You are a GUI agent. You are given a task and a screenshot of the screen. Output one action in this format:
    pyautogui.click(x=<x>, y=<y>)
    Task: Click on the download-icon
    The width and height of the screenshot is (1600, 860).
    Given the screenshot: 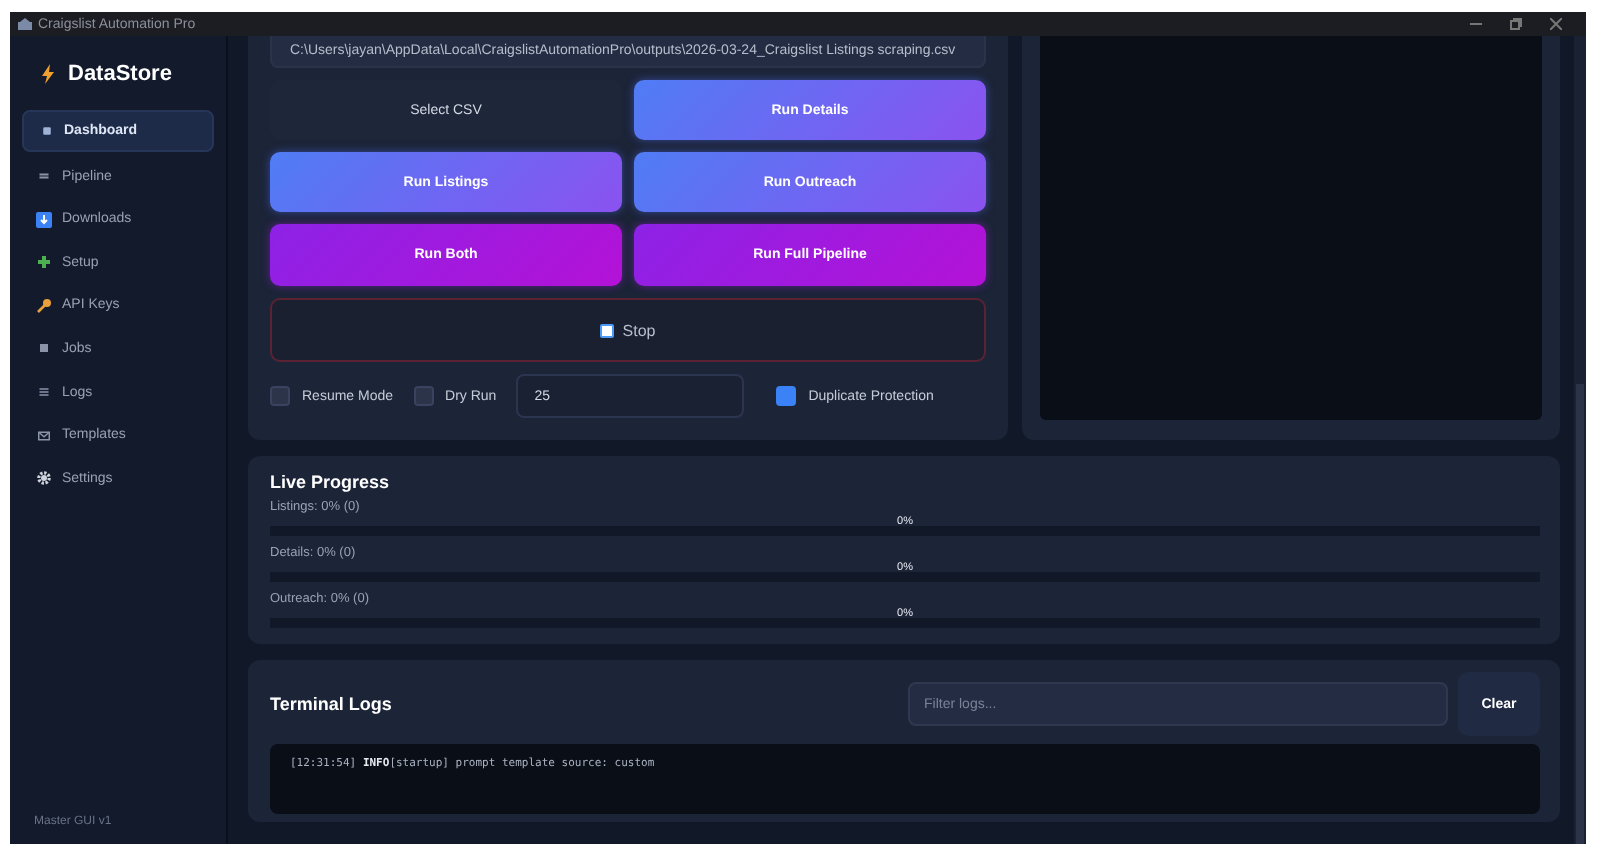 What is the action you would take?
    pyautogui.click(x=44, y=219)
    